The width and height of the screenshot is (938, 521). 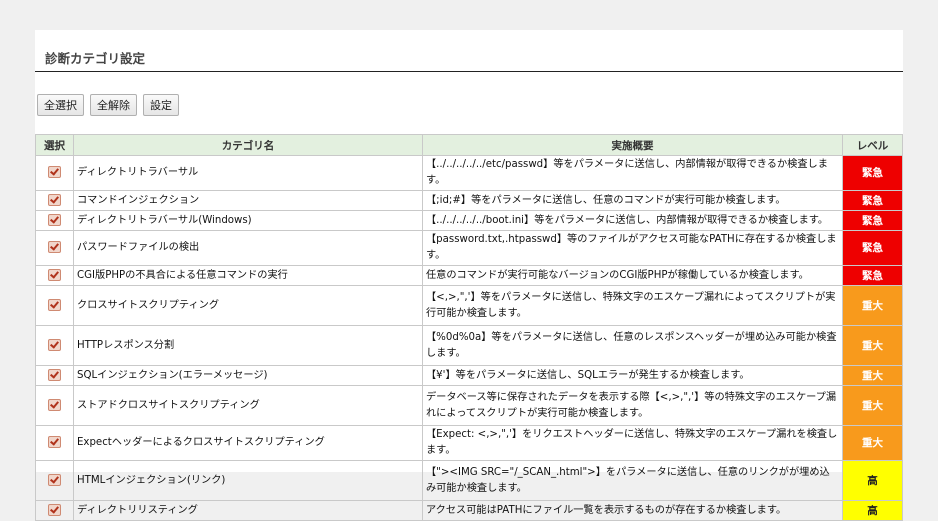 I want to click on category-name-cell: クロスサイトスクリプティング, so click(x=248, y=305).